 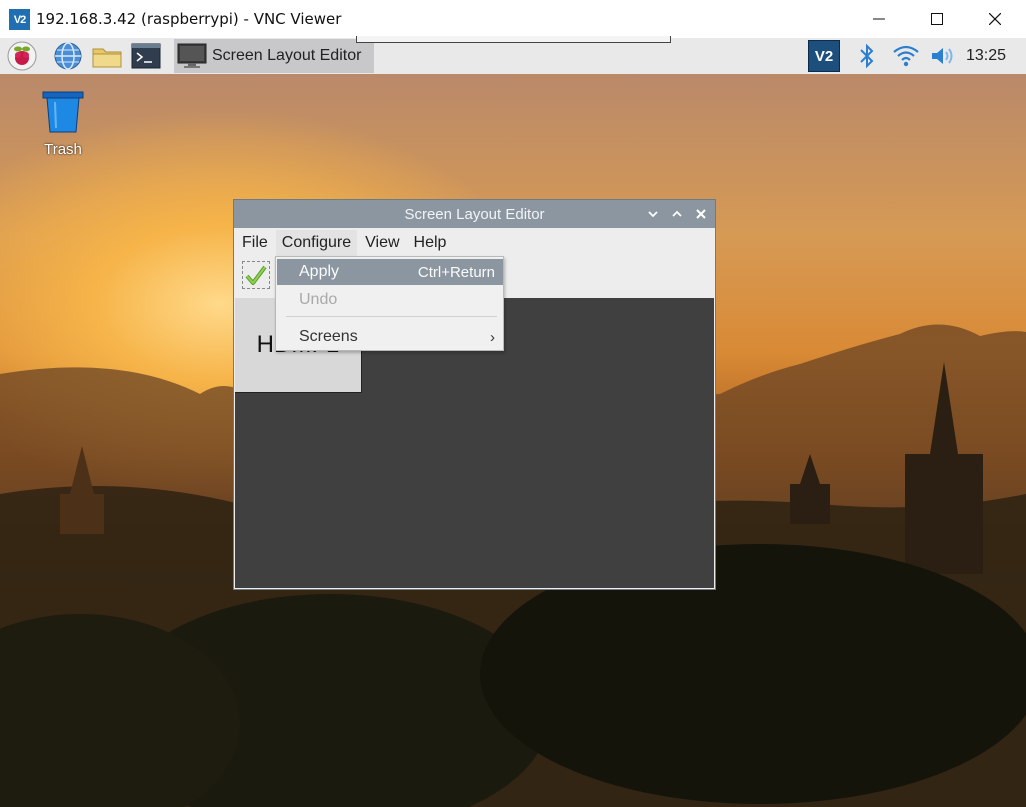 What do you see at coordinates (318, 299) in the screenshot?
I see `undo-label: Undo` at bounding box center [318, 299].